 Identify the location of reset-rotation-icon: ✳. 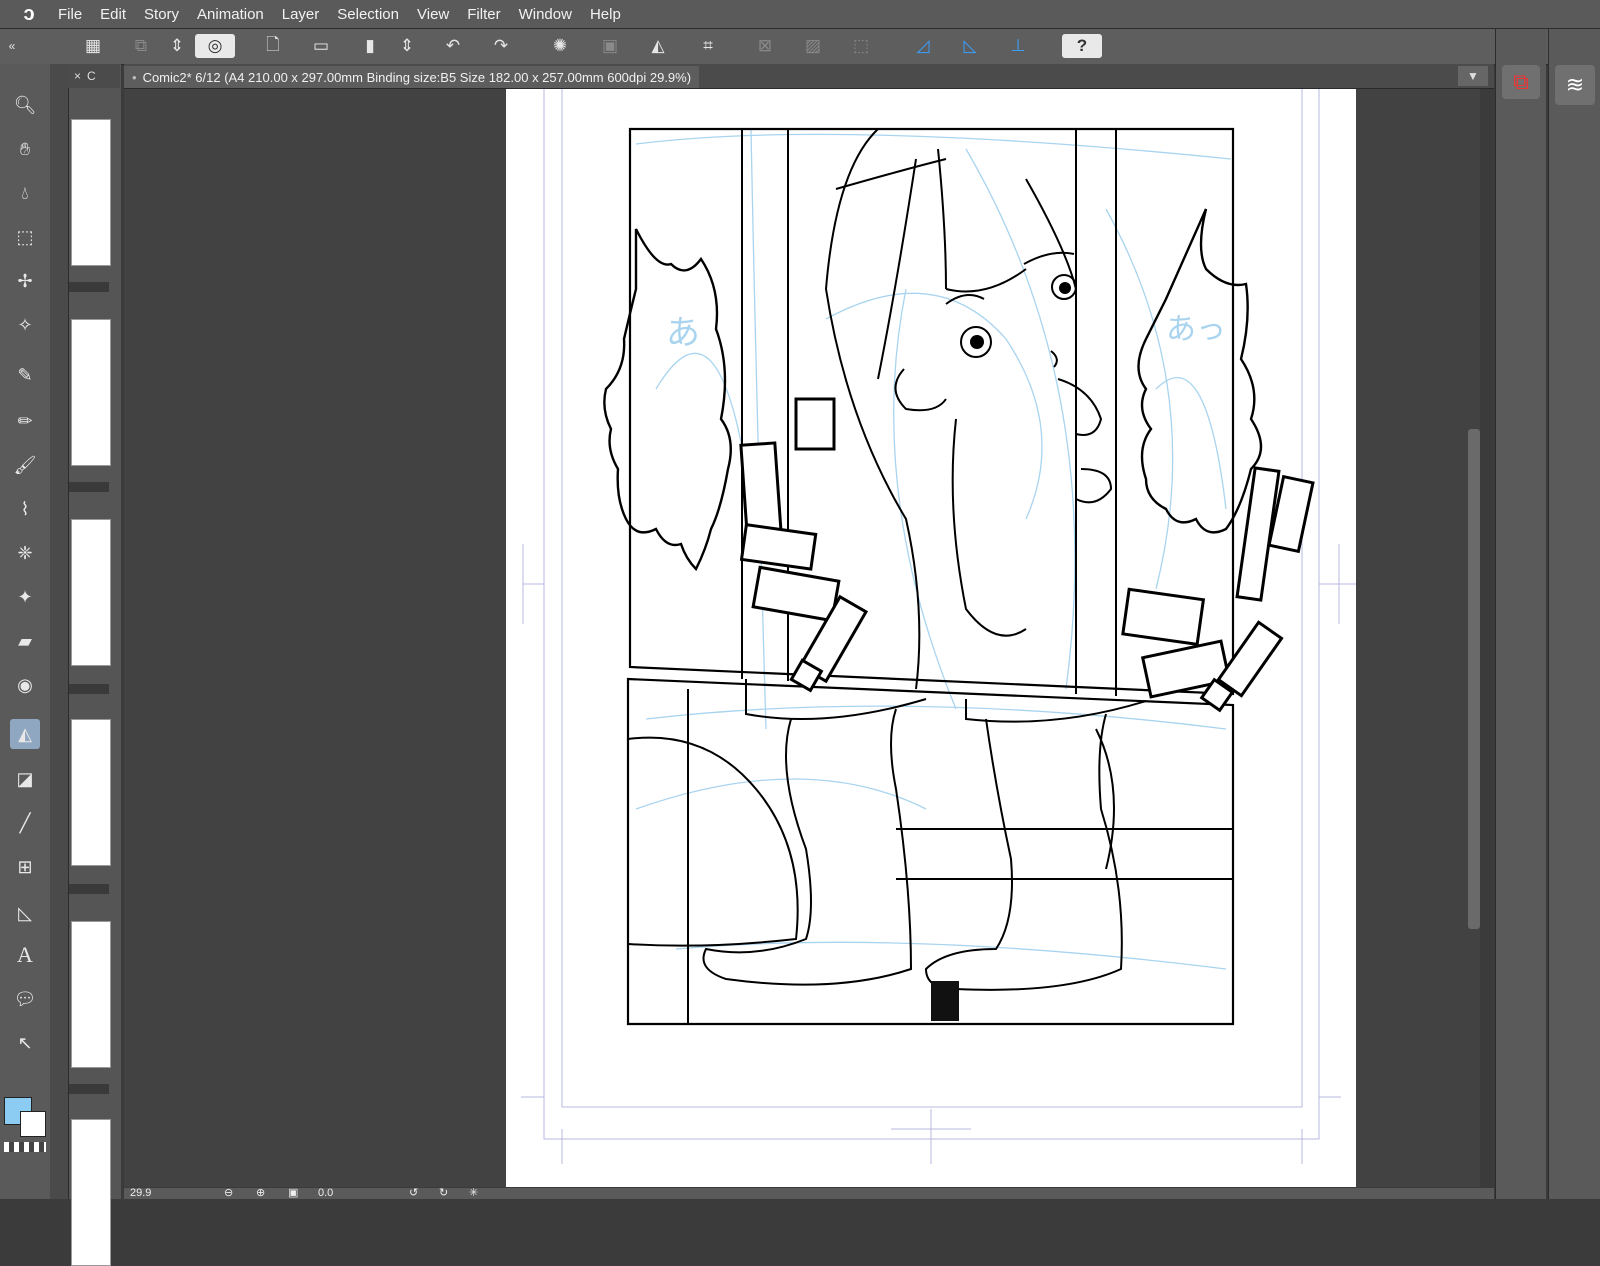
(473, 1192).